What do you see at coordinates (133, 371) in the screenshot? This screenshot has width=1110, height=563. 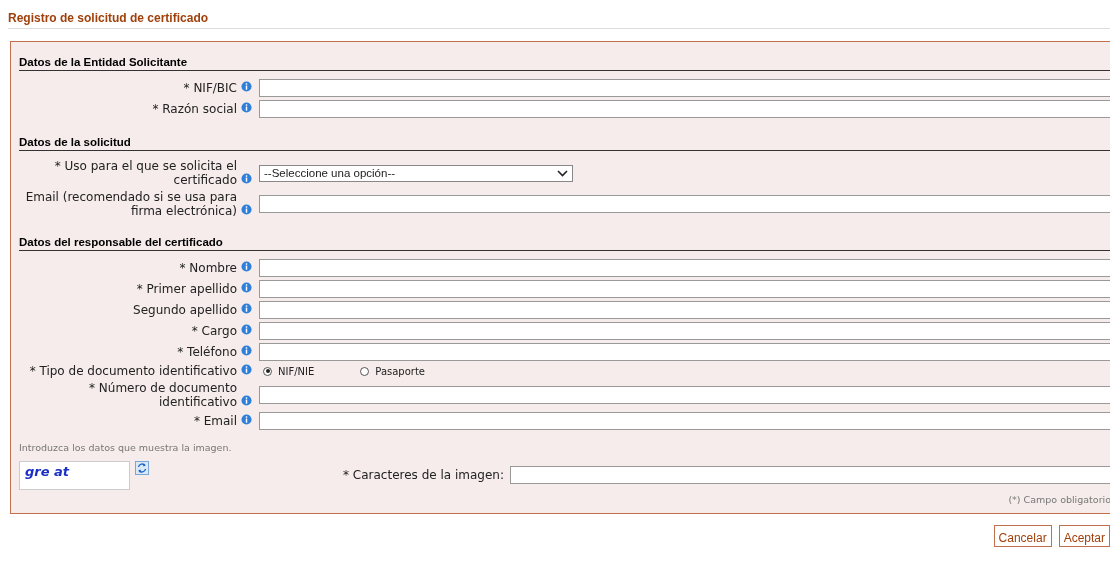 I see `field-label: * Tipo de documento identificativo` at bounding box center [133, 371].